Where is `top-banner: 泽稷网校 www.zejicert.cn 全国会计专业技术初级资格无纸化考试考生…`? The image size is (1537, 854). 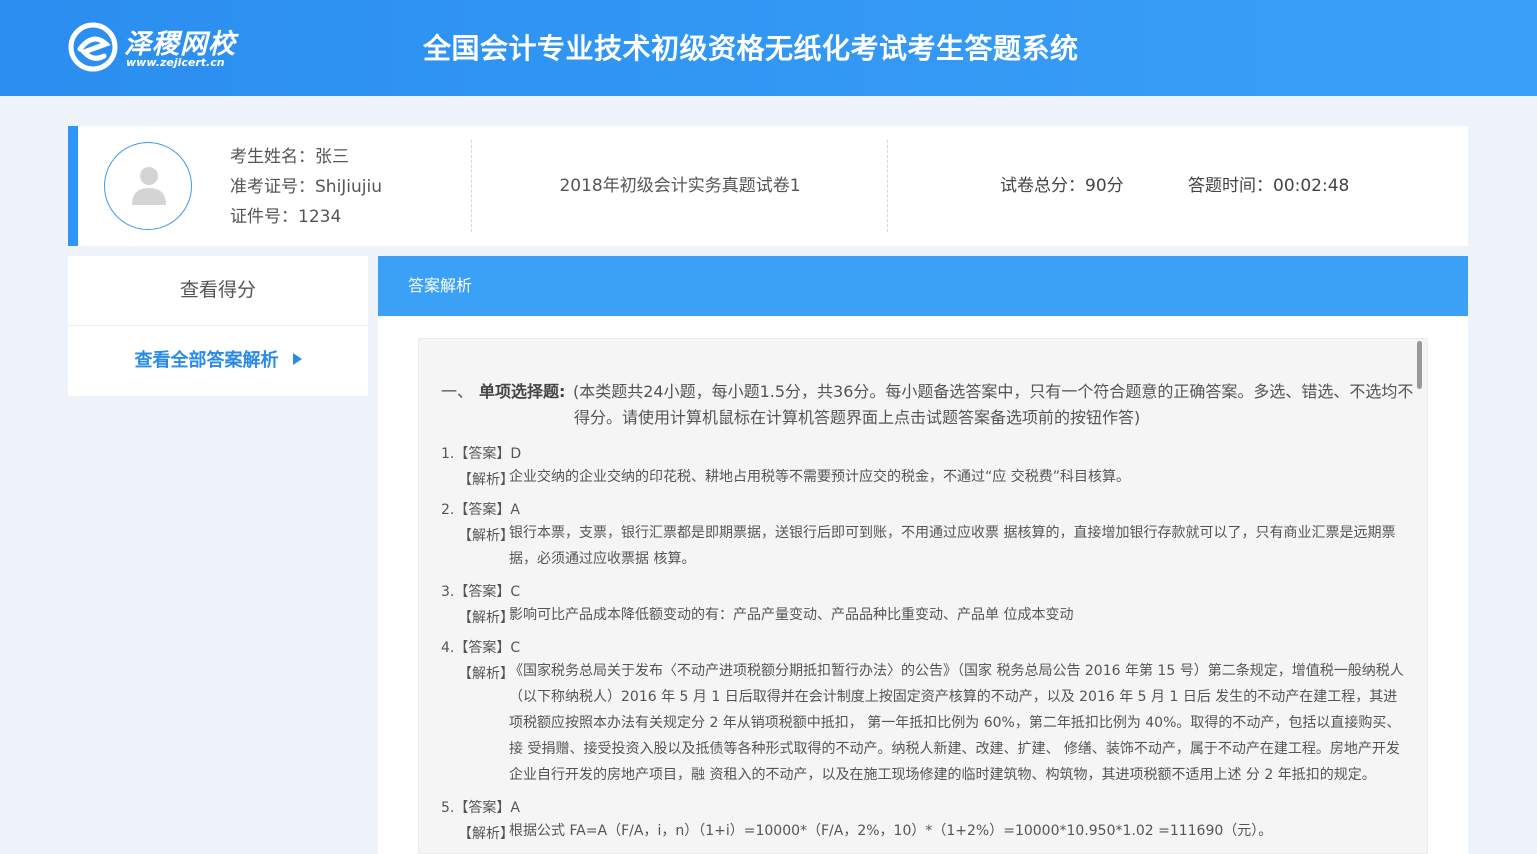 top-banner: 泽稷网校 www.zejicert.cn 全国会计专业技术初级资格无纸化考试考生… is located at coordinates (768, 48).